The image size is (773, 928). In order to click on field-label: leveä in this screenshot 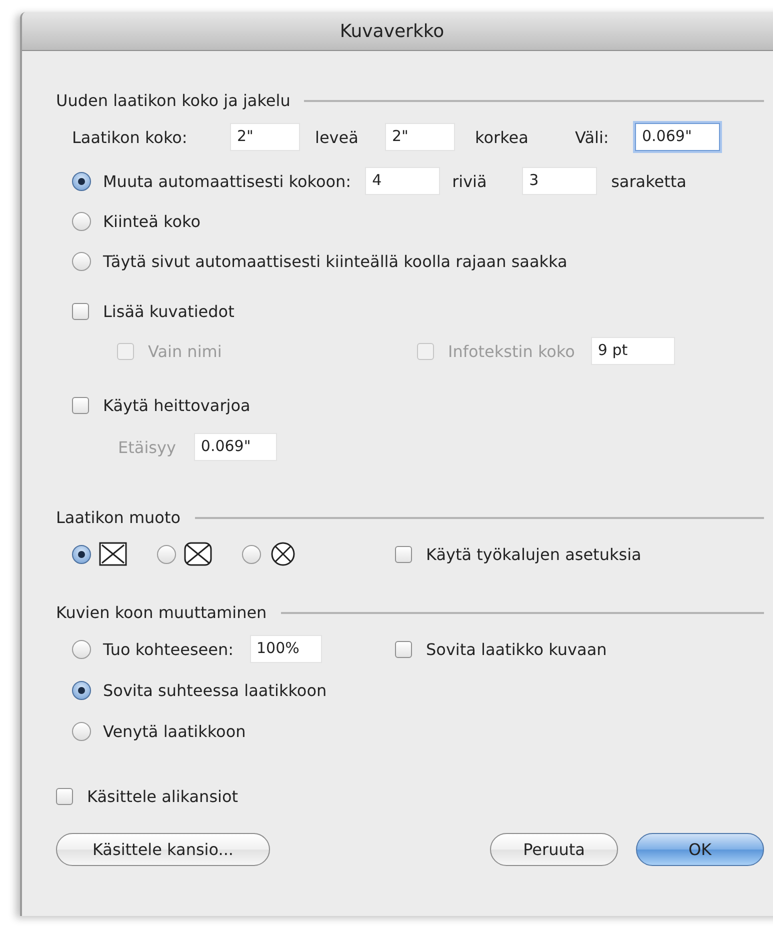, I will do `click(337, 137)`.